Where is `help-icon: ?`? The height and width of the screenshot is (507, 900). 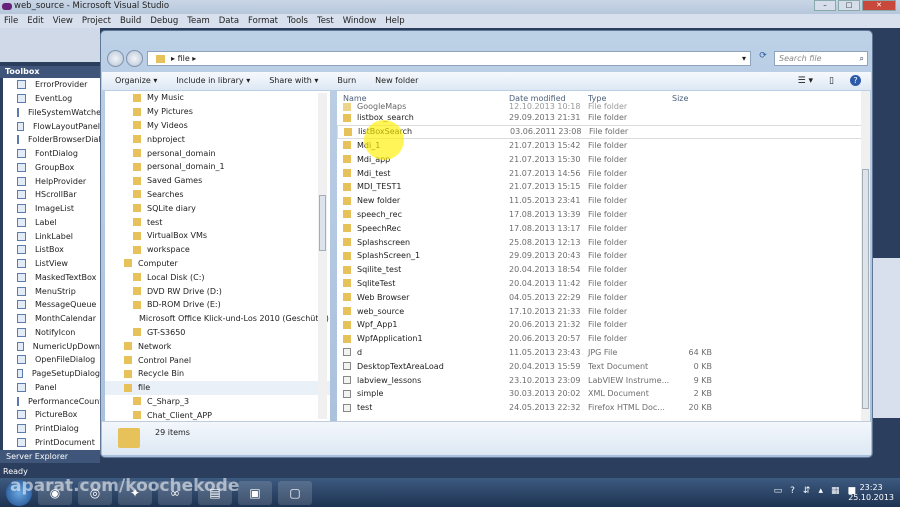 help-icon: ? is located at coordinates (855, 80).